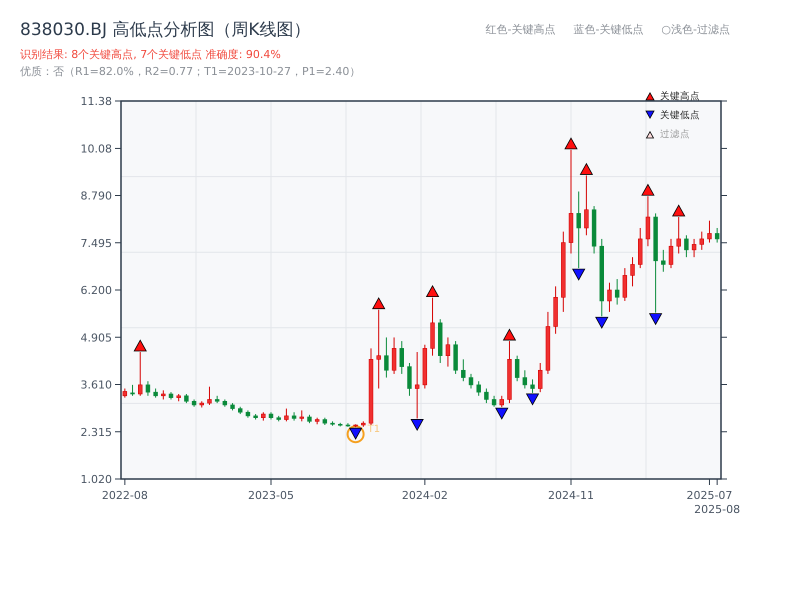  What do you see at coordinates (96, 432) in the screenshot?
I see `y-axis-label: 2.315` at bounding box center [96, 432].